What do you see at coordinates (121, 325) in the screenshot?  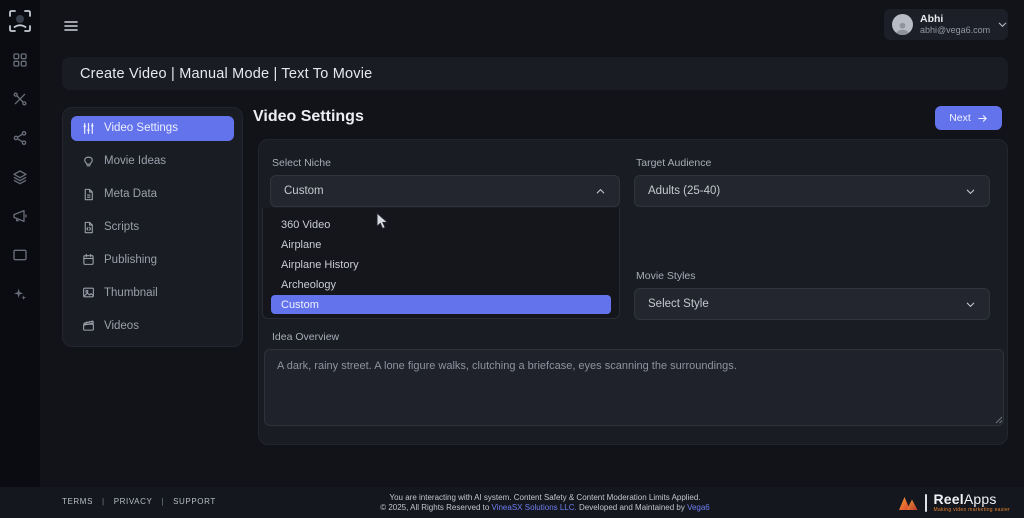 I see `sidebar-item-label: Videos` at bounding box center [121, 325].